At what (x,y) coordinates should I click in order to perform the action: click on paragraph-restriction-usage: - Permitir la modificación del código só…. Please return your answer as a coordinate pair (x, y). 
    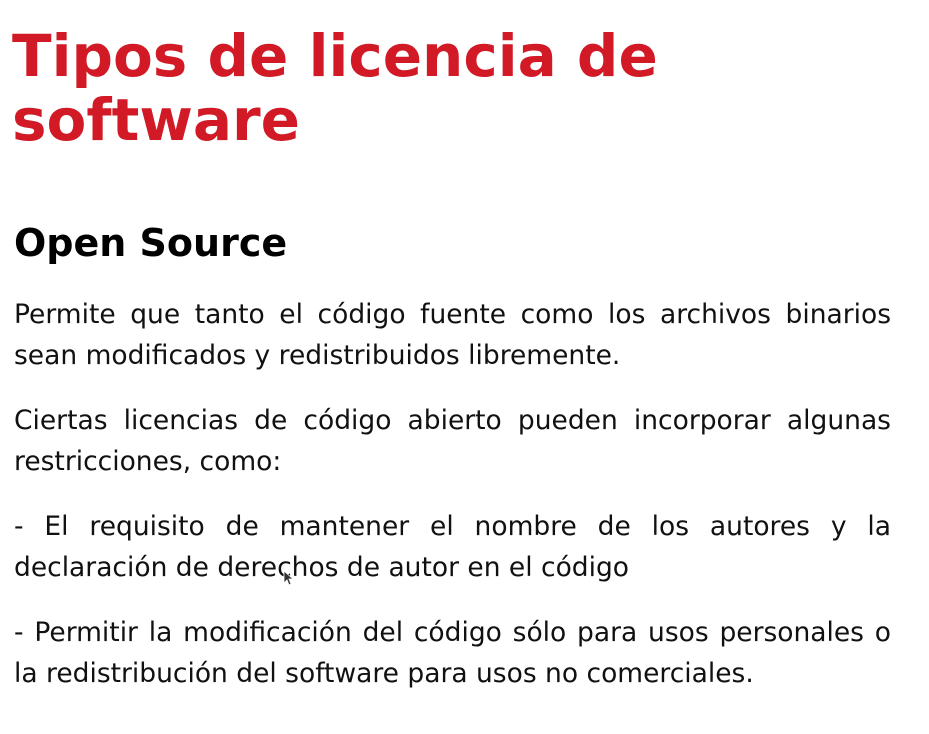
    Looking at the image, I should click on (452, 653).